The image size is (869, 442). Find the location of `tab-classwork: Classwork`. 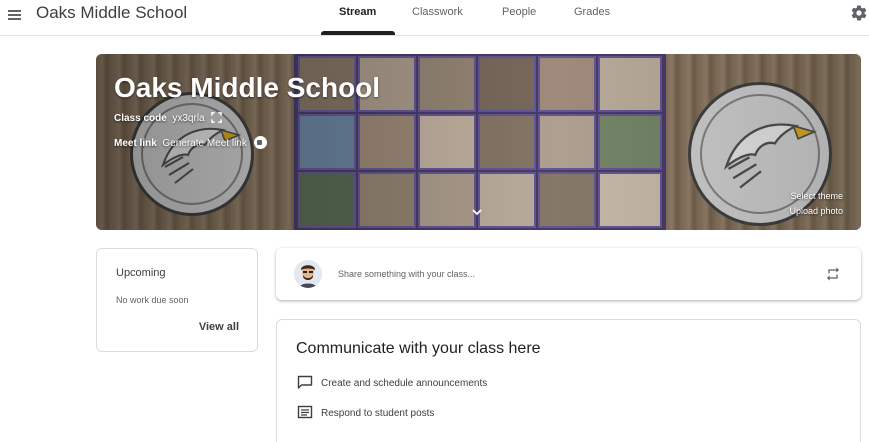

tab-classwork: Classwork is located at coordinates (437, 12).